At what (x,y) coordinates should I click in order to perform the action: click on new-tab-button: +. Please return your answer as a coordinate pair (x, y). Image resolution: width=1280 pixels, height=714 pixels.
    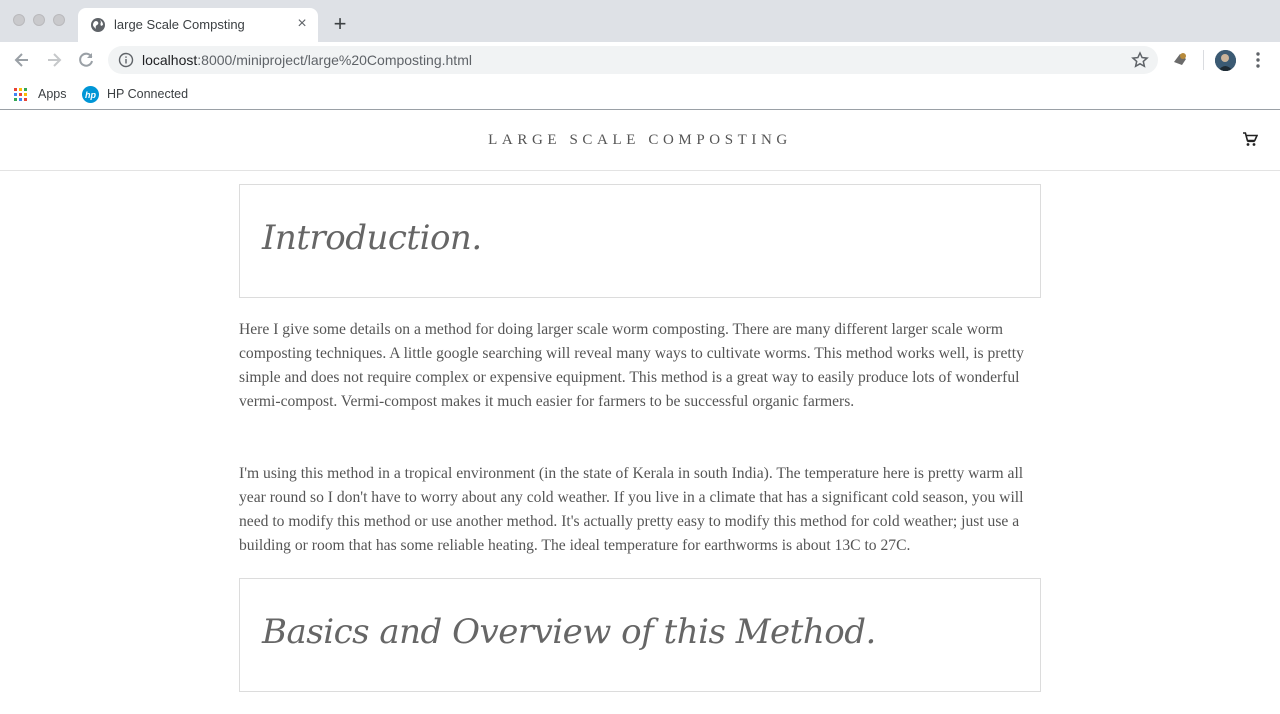
    Looking at the image, I should click on (340, 24).